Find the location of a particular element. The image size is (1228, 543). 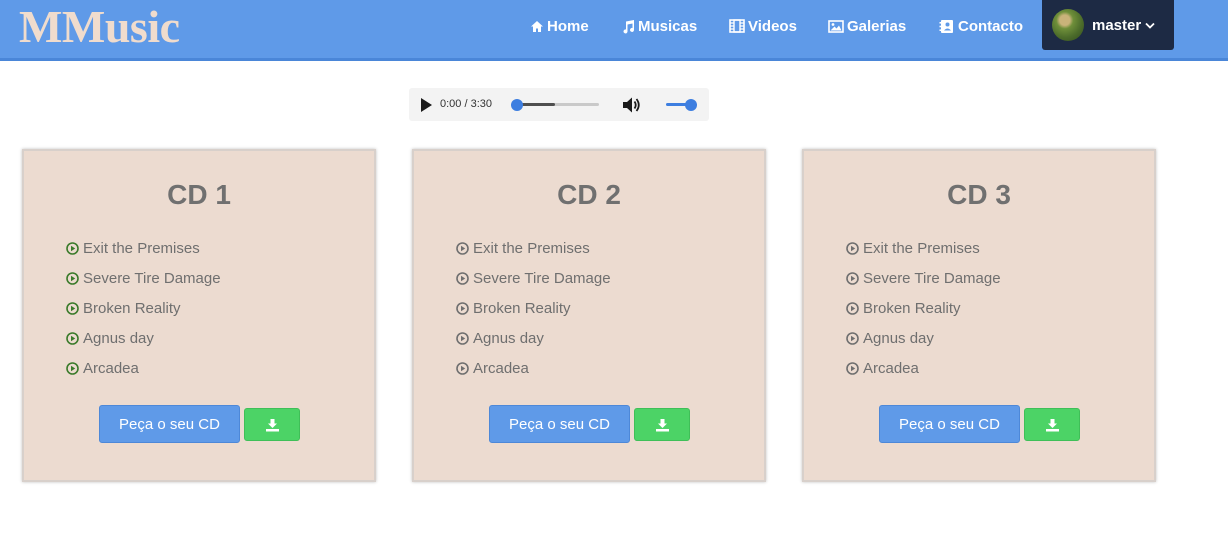

progress-thumb is located at coordinates (517, 105).